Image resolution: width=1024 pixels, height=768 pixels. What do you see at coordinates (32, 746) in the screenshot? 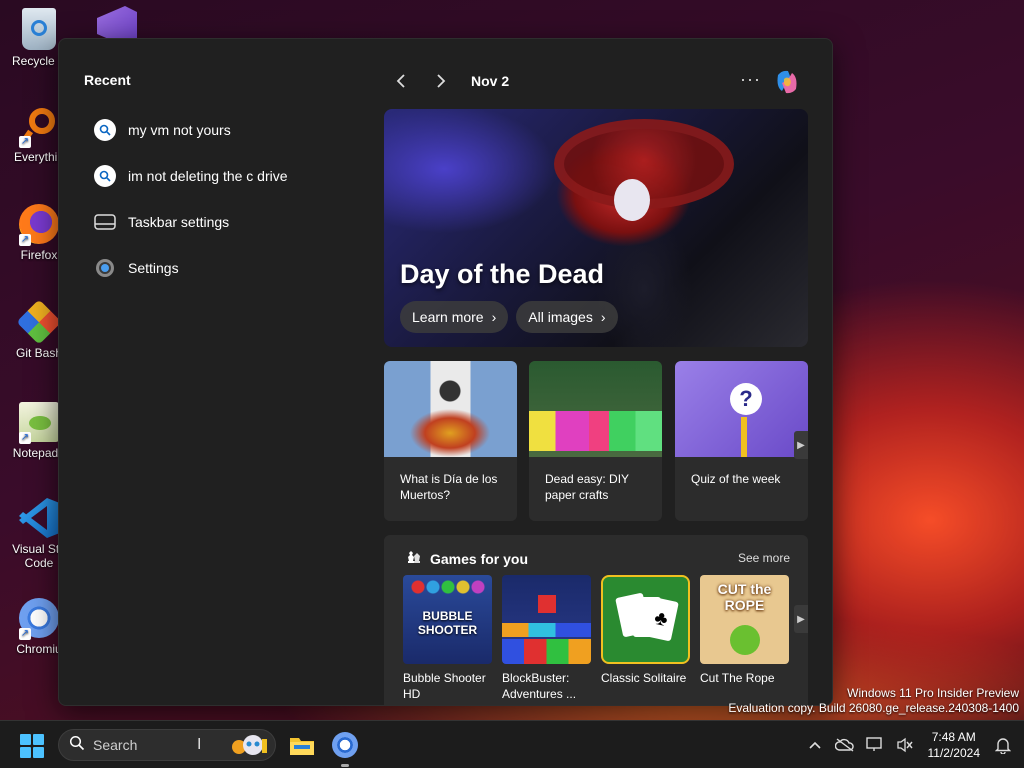
I see `start-button` at bounding box center [32, 746].